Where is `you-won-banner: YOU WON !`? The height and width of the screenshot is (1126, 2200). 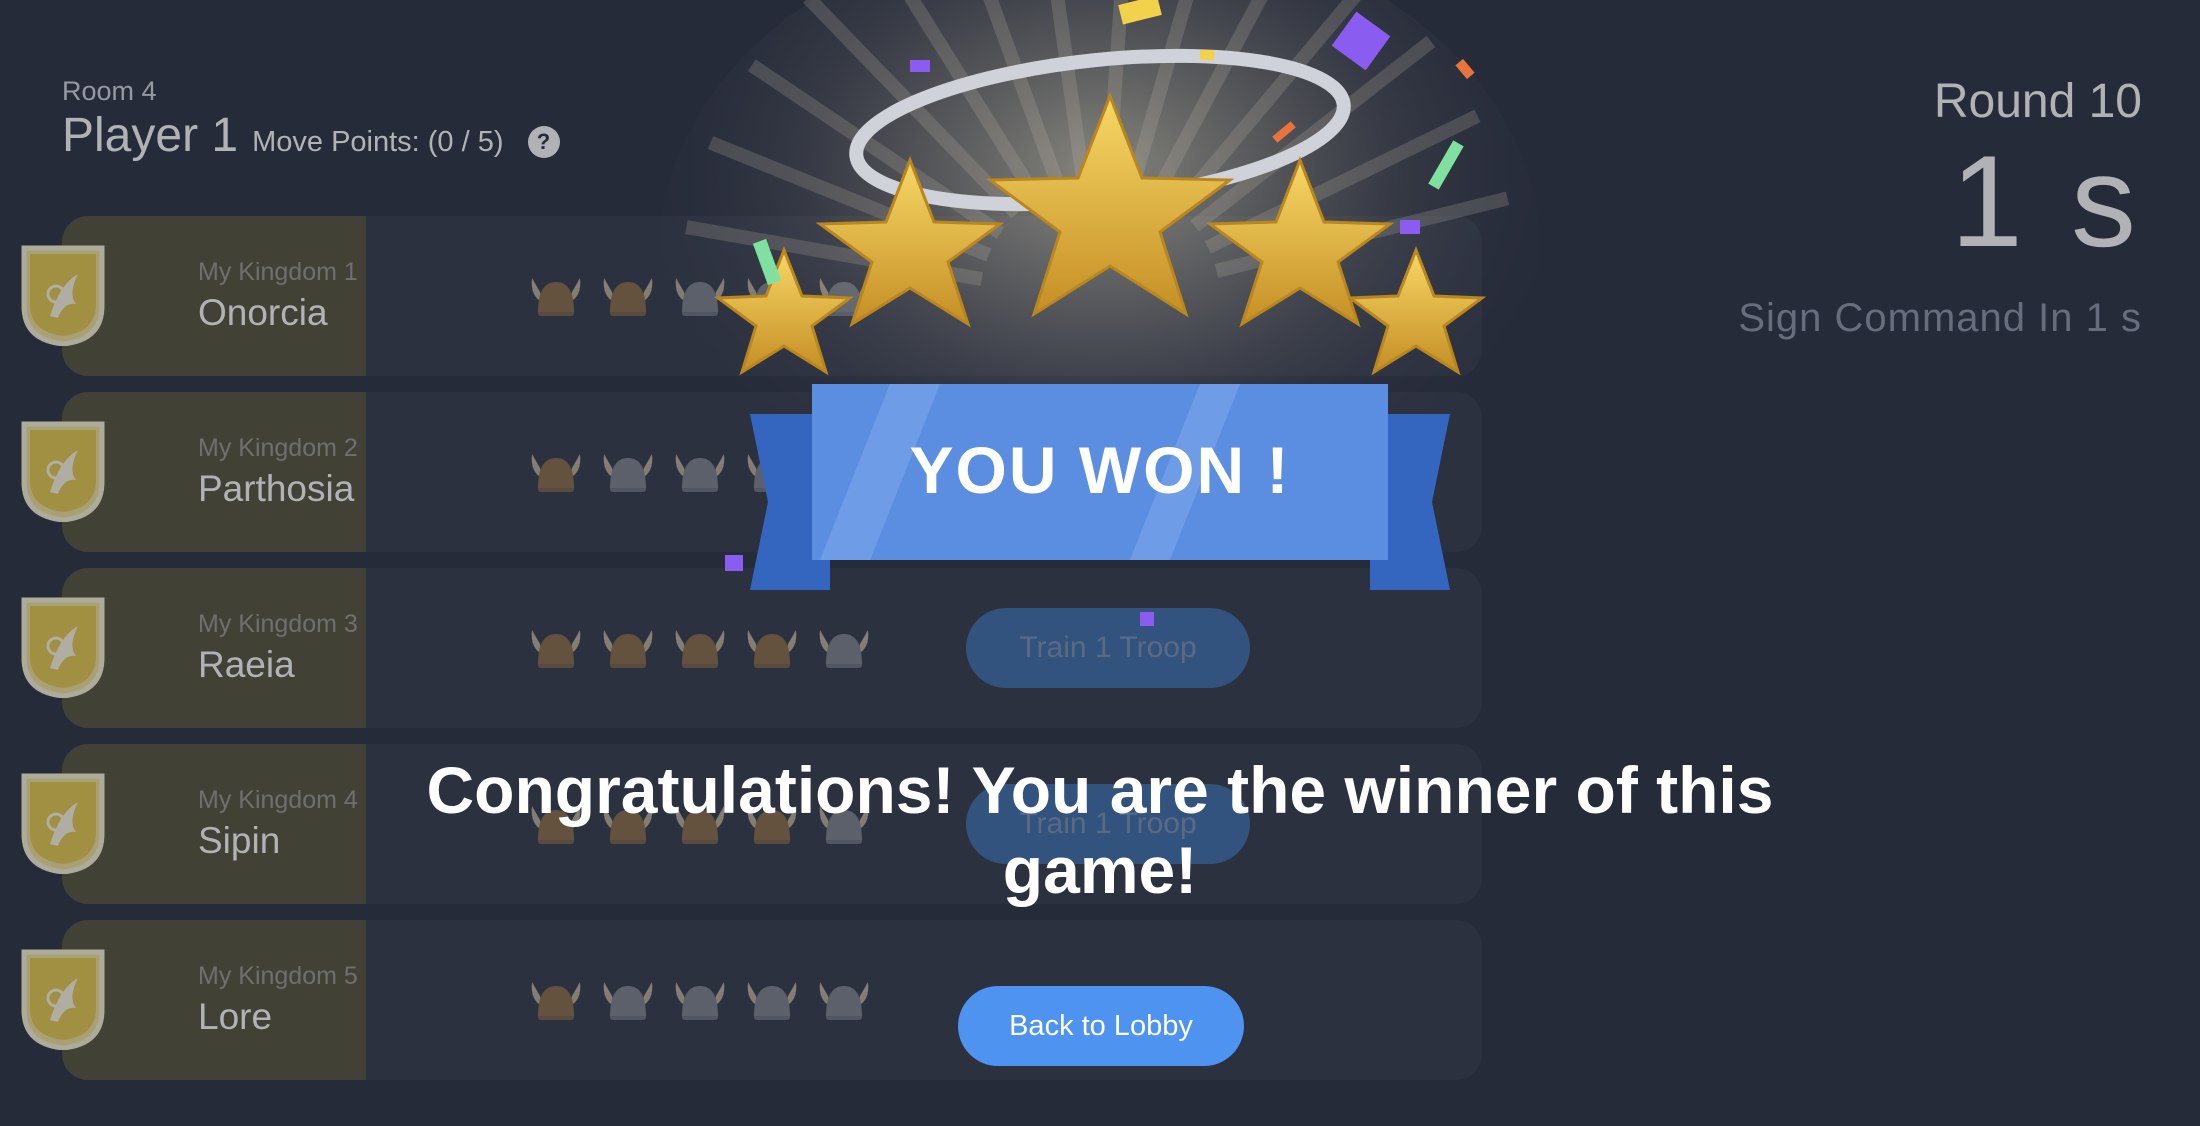 you-won-banner: YOU WON ! is located at coordinates (1100, 470).